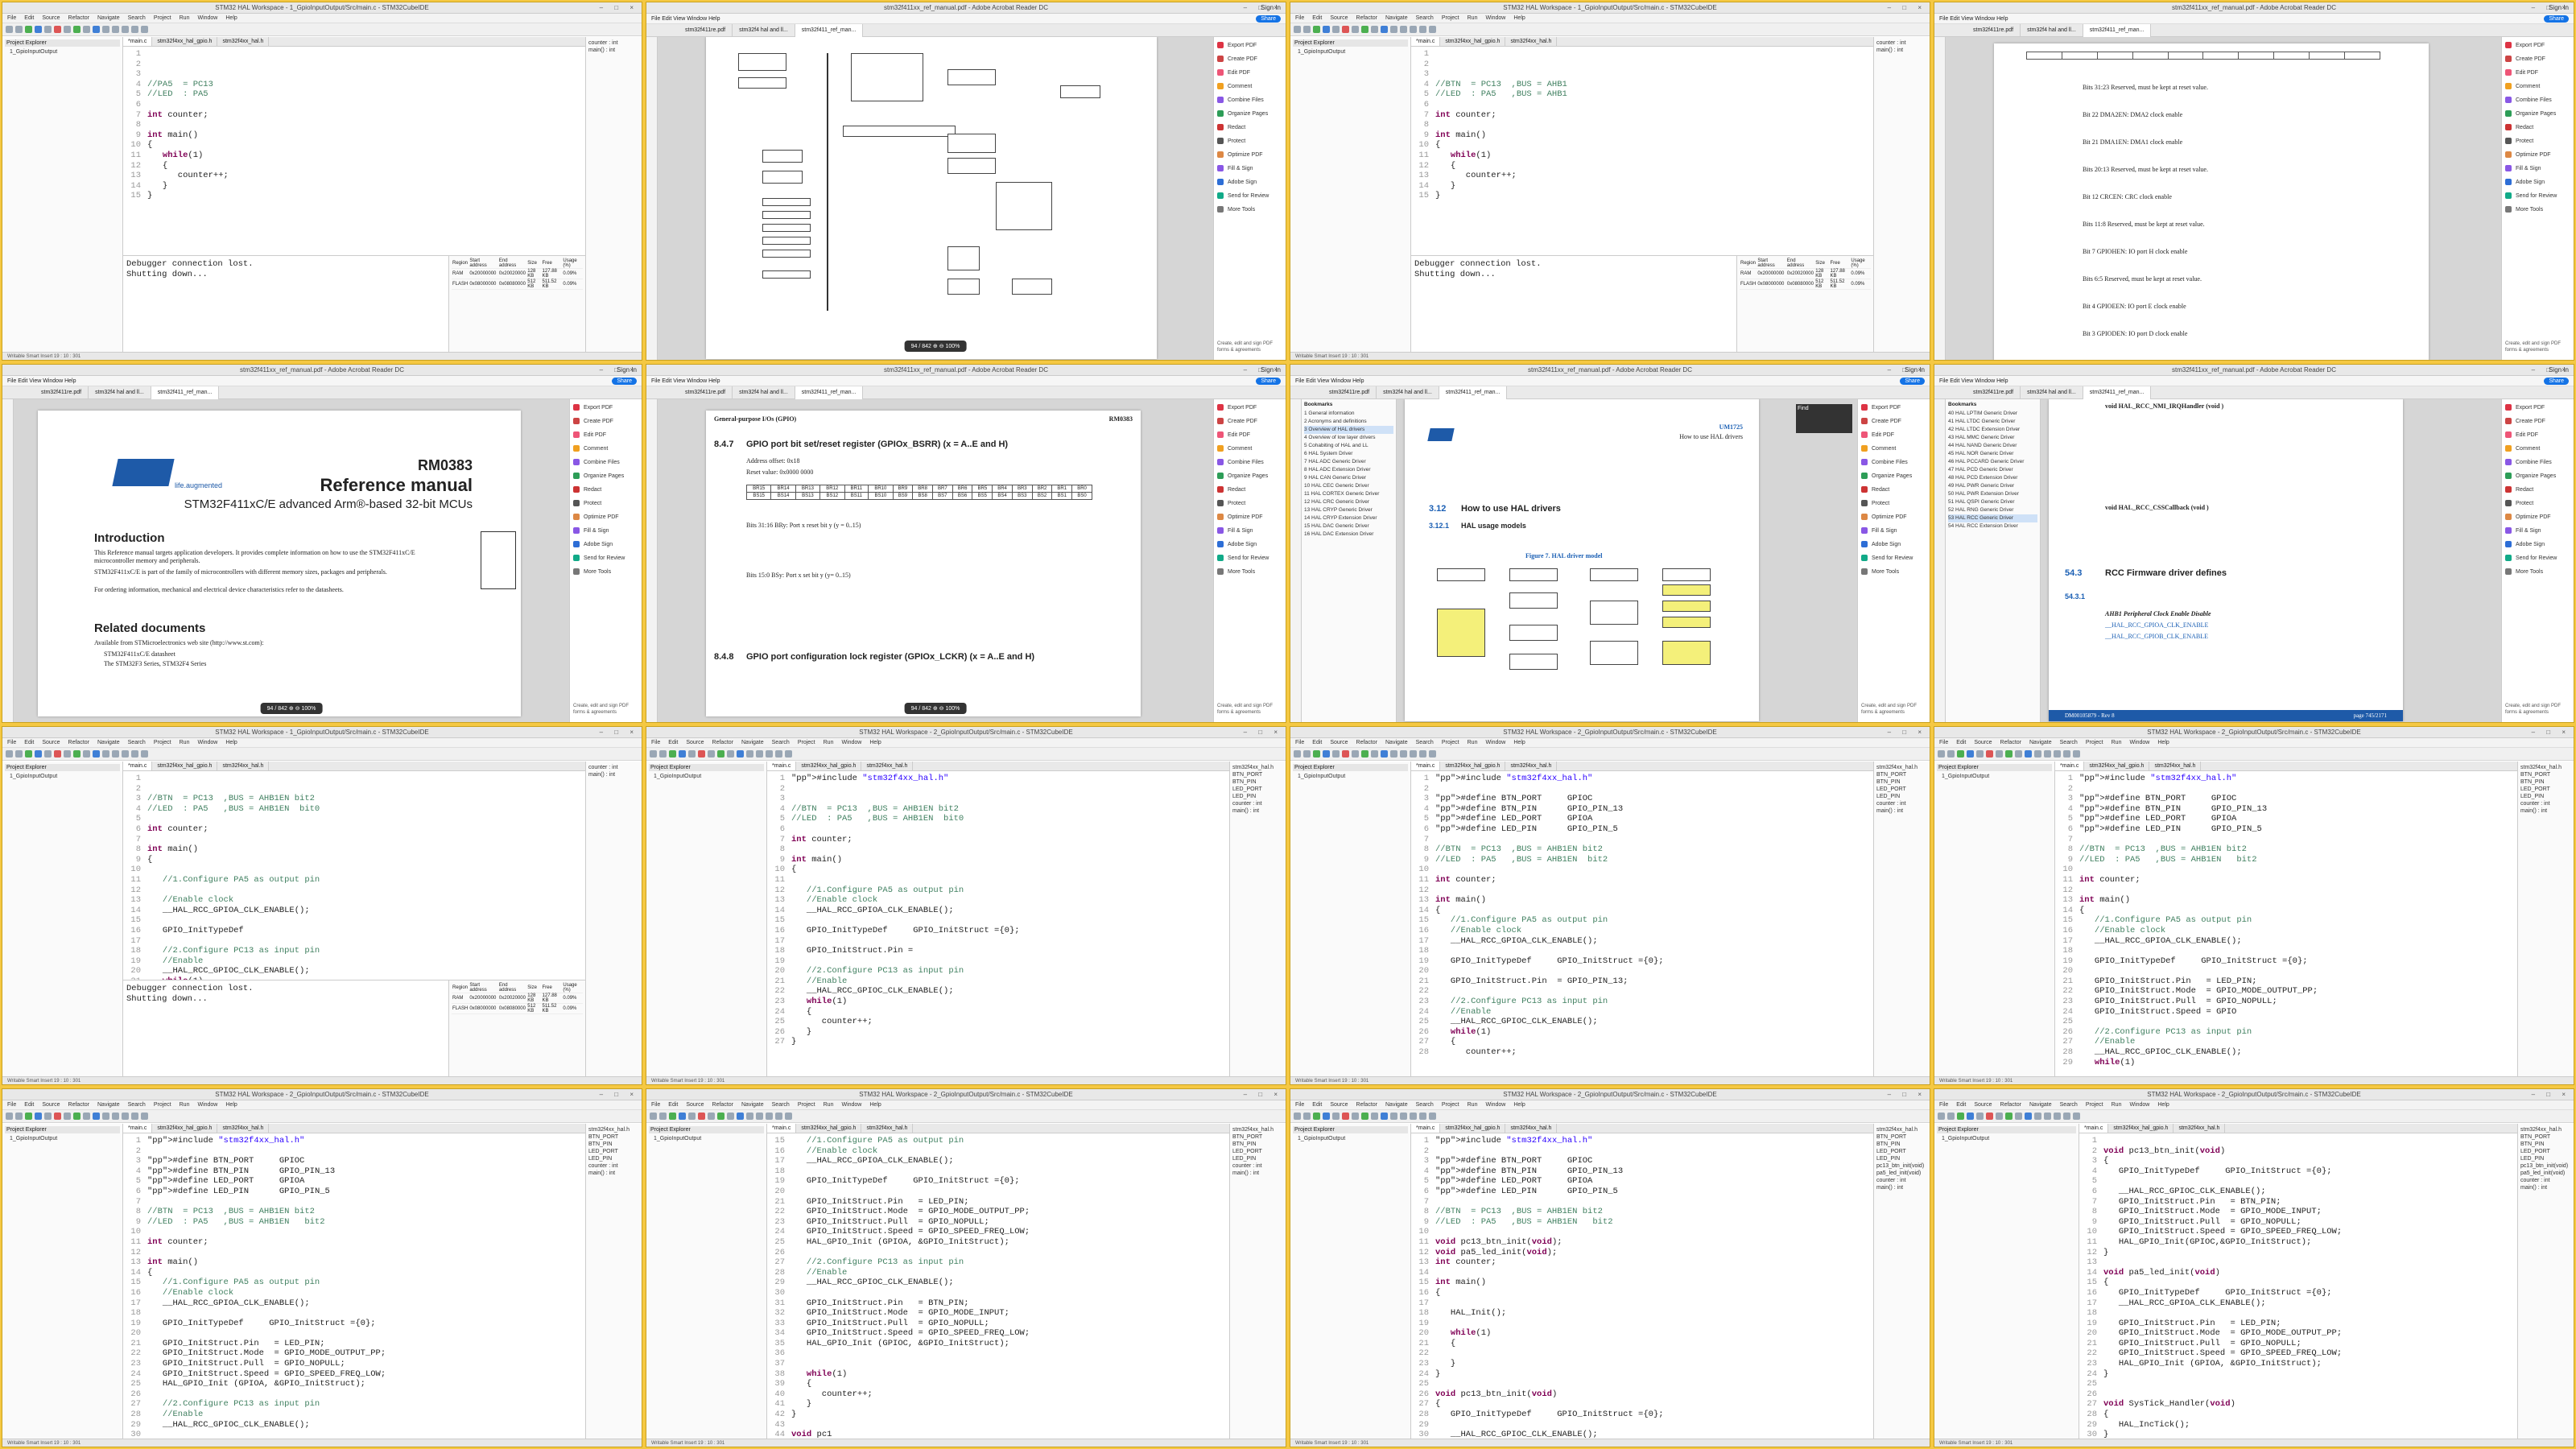  Describe the element at coordinates (1915, 370) in the screenshot. I see `sign-in-link: Sign In` at that location.